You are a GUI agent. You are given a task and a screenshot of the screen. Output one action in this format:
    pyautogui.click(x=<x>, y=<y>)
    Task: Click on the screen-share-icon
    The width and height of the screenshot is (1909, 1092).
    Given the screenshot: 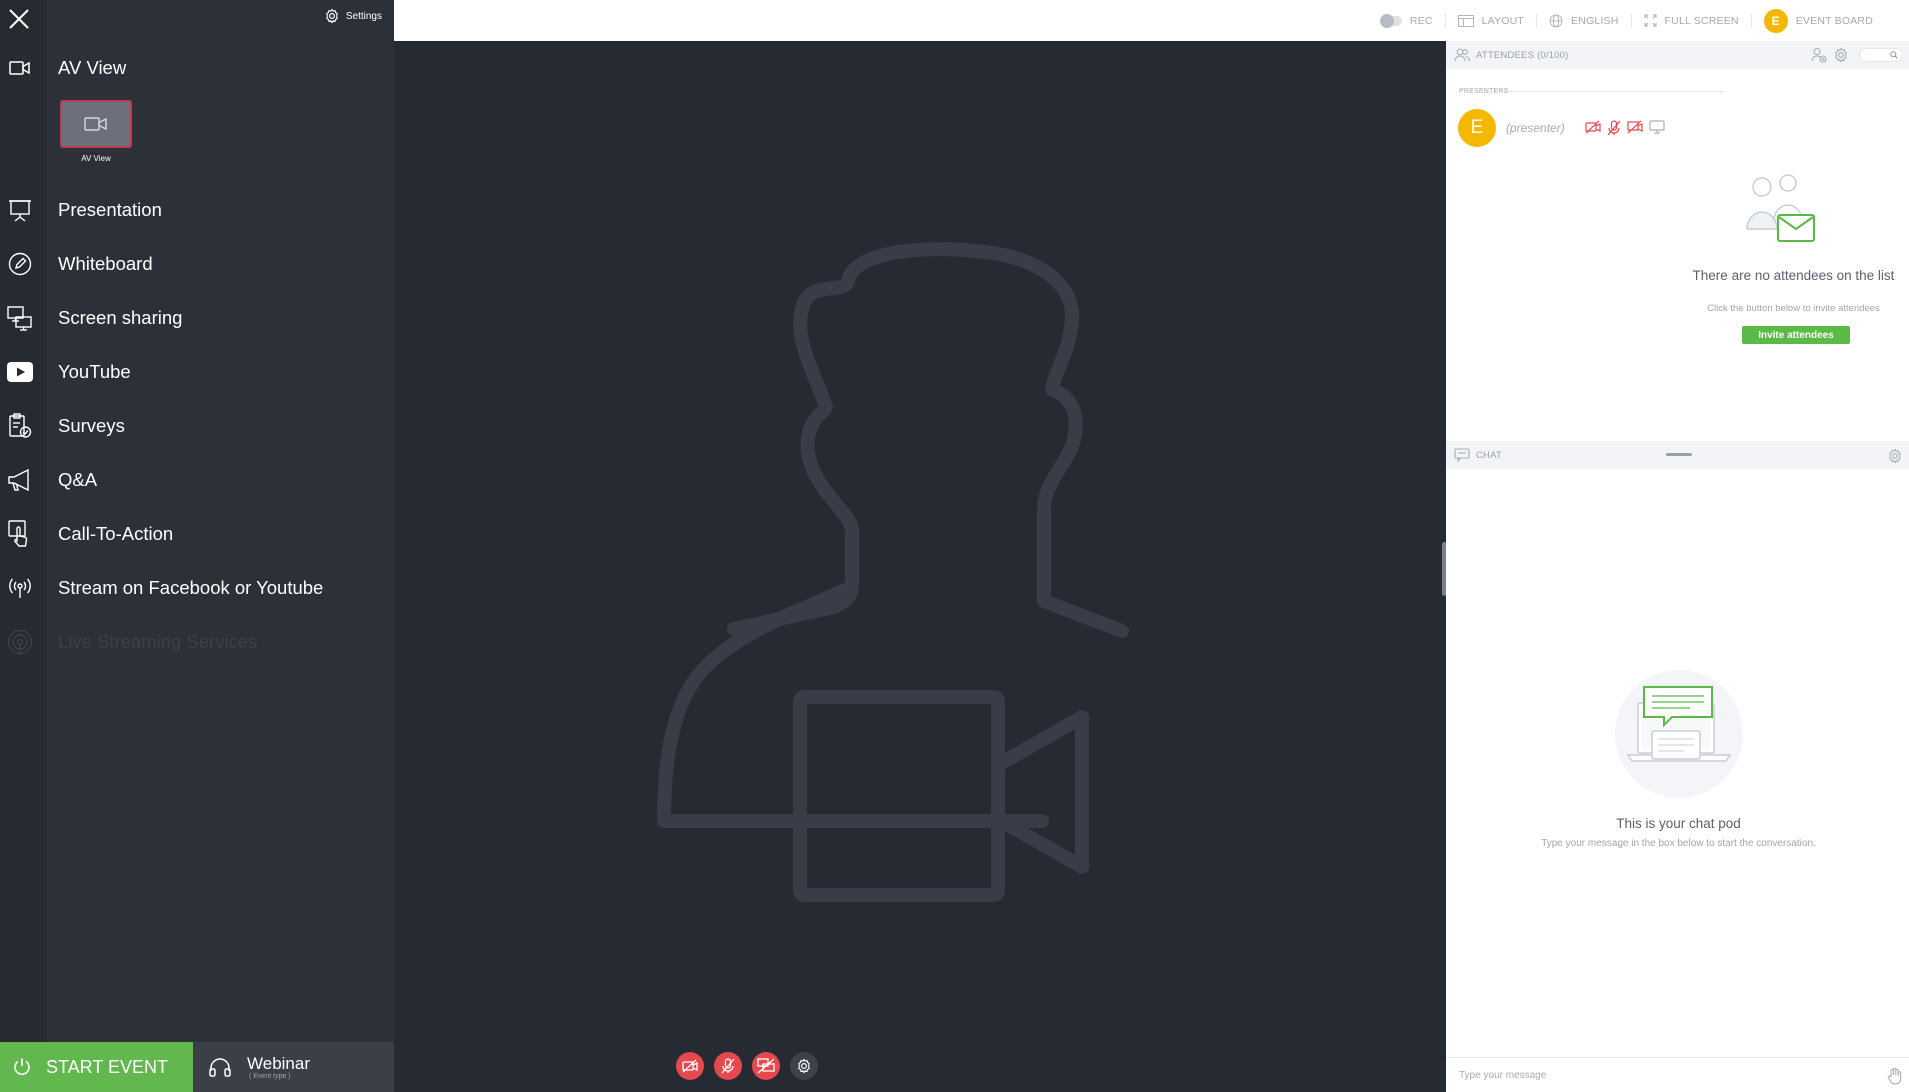 What is the action you would take?
    pyautogui.click(x=20, y=318)
    